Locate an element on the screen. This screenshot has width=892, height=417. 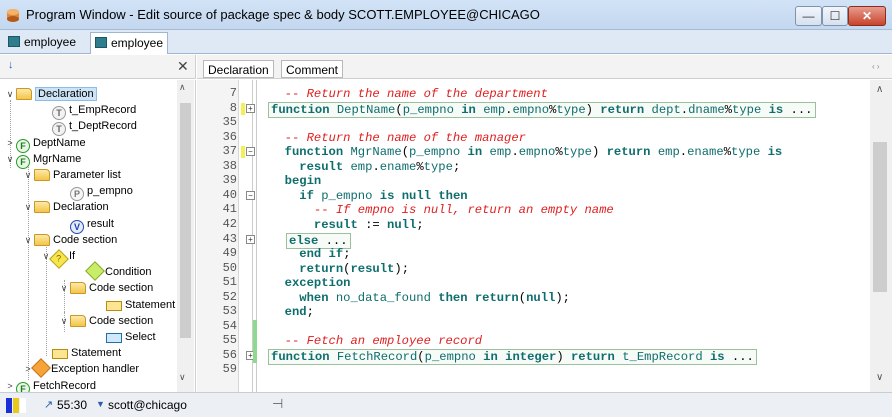
tree-node: > F FetchRecord is located at coordinates (50, 385).